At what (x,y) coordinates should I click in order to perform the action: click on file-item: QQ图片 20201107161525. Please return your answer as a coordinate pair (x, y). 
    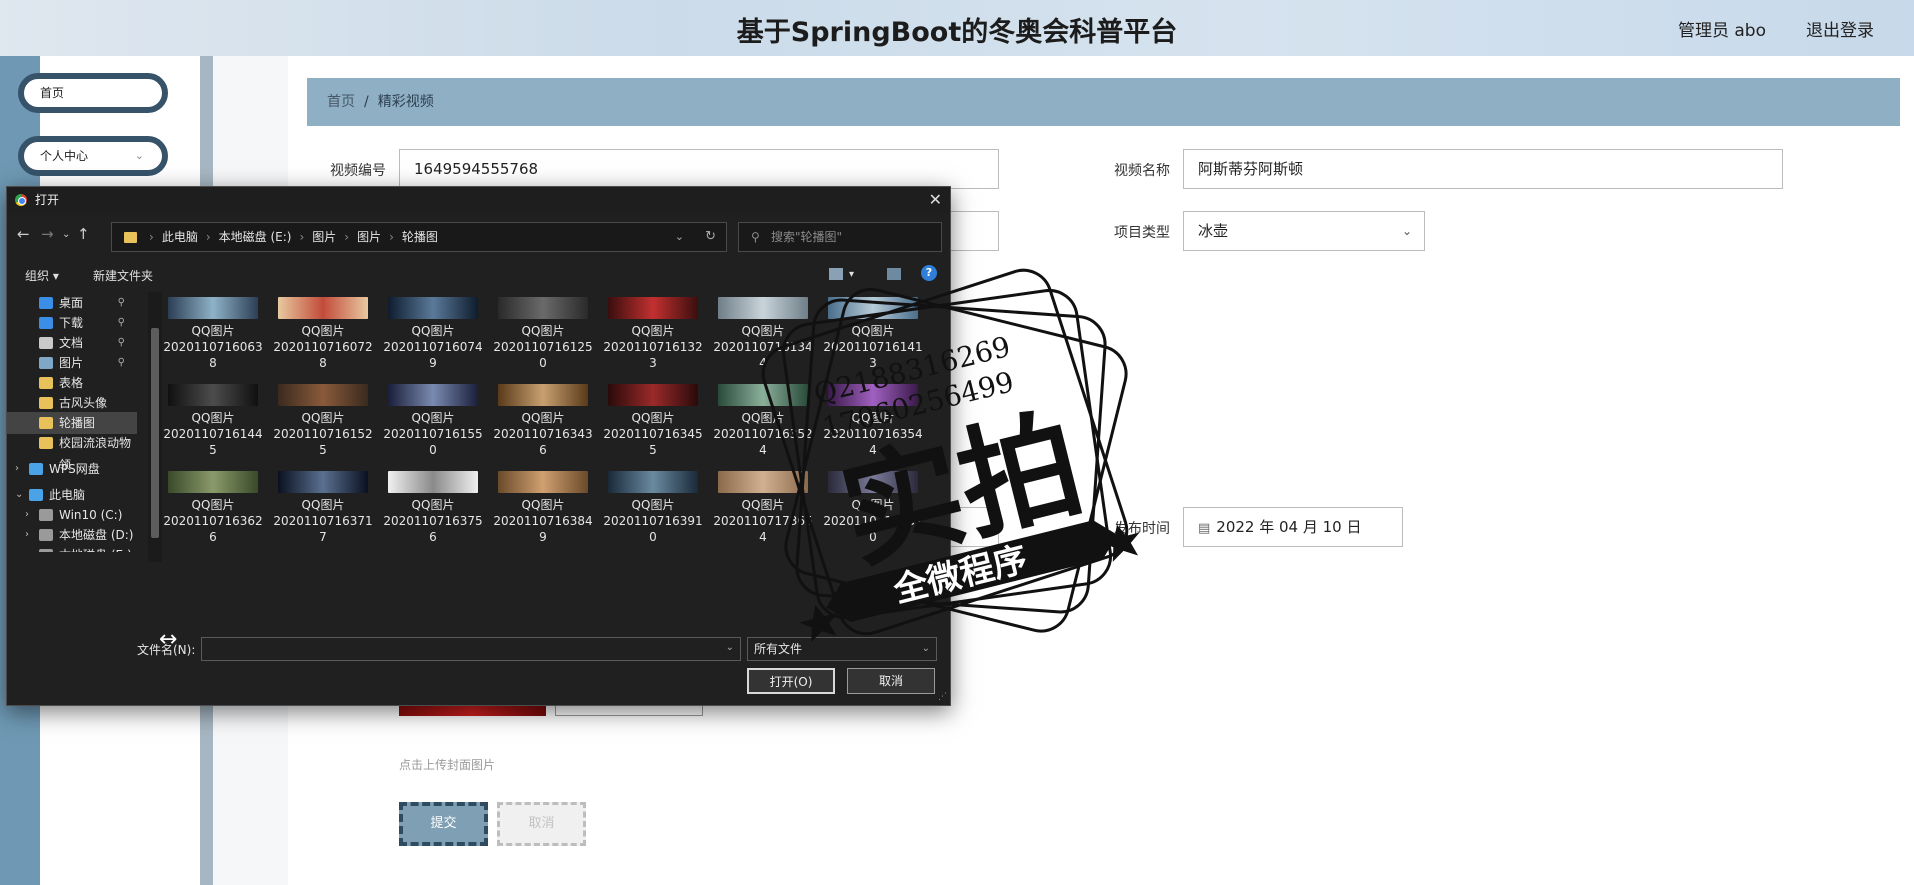
    Looking at the image, I should click on (323, 427).